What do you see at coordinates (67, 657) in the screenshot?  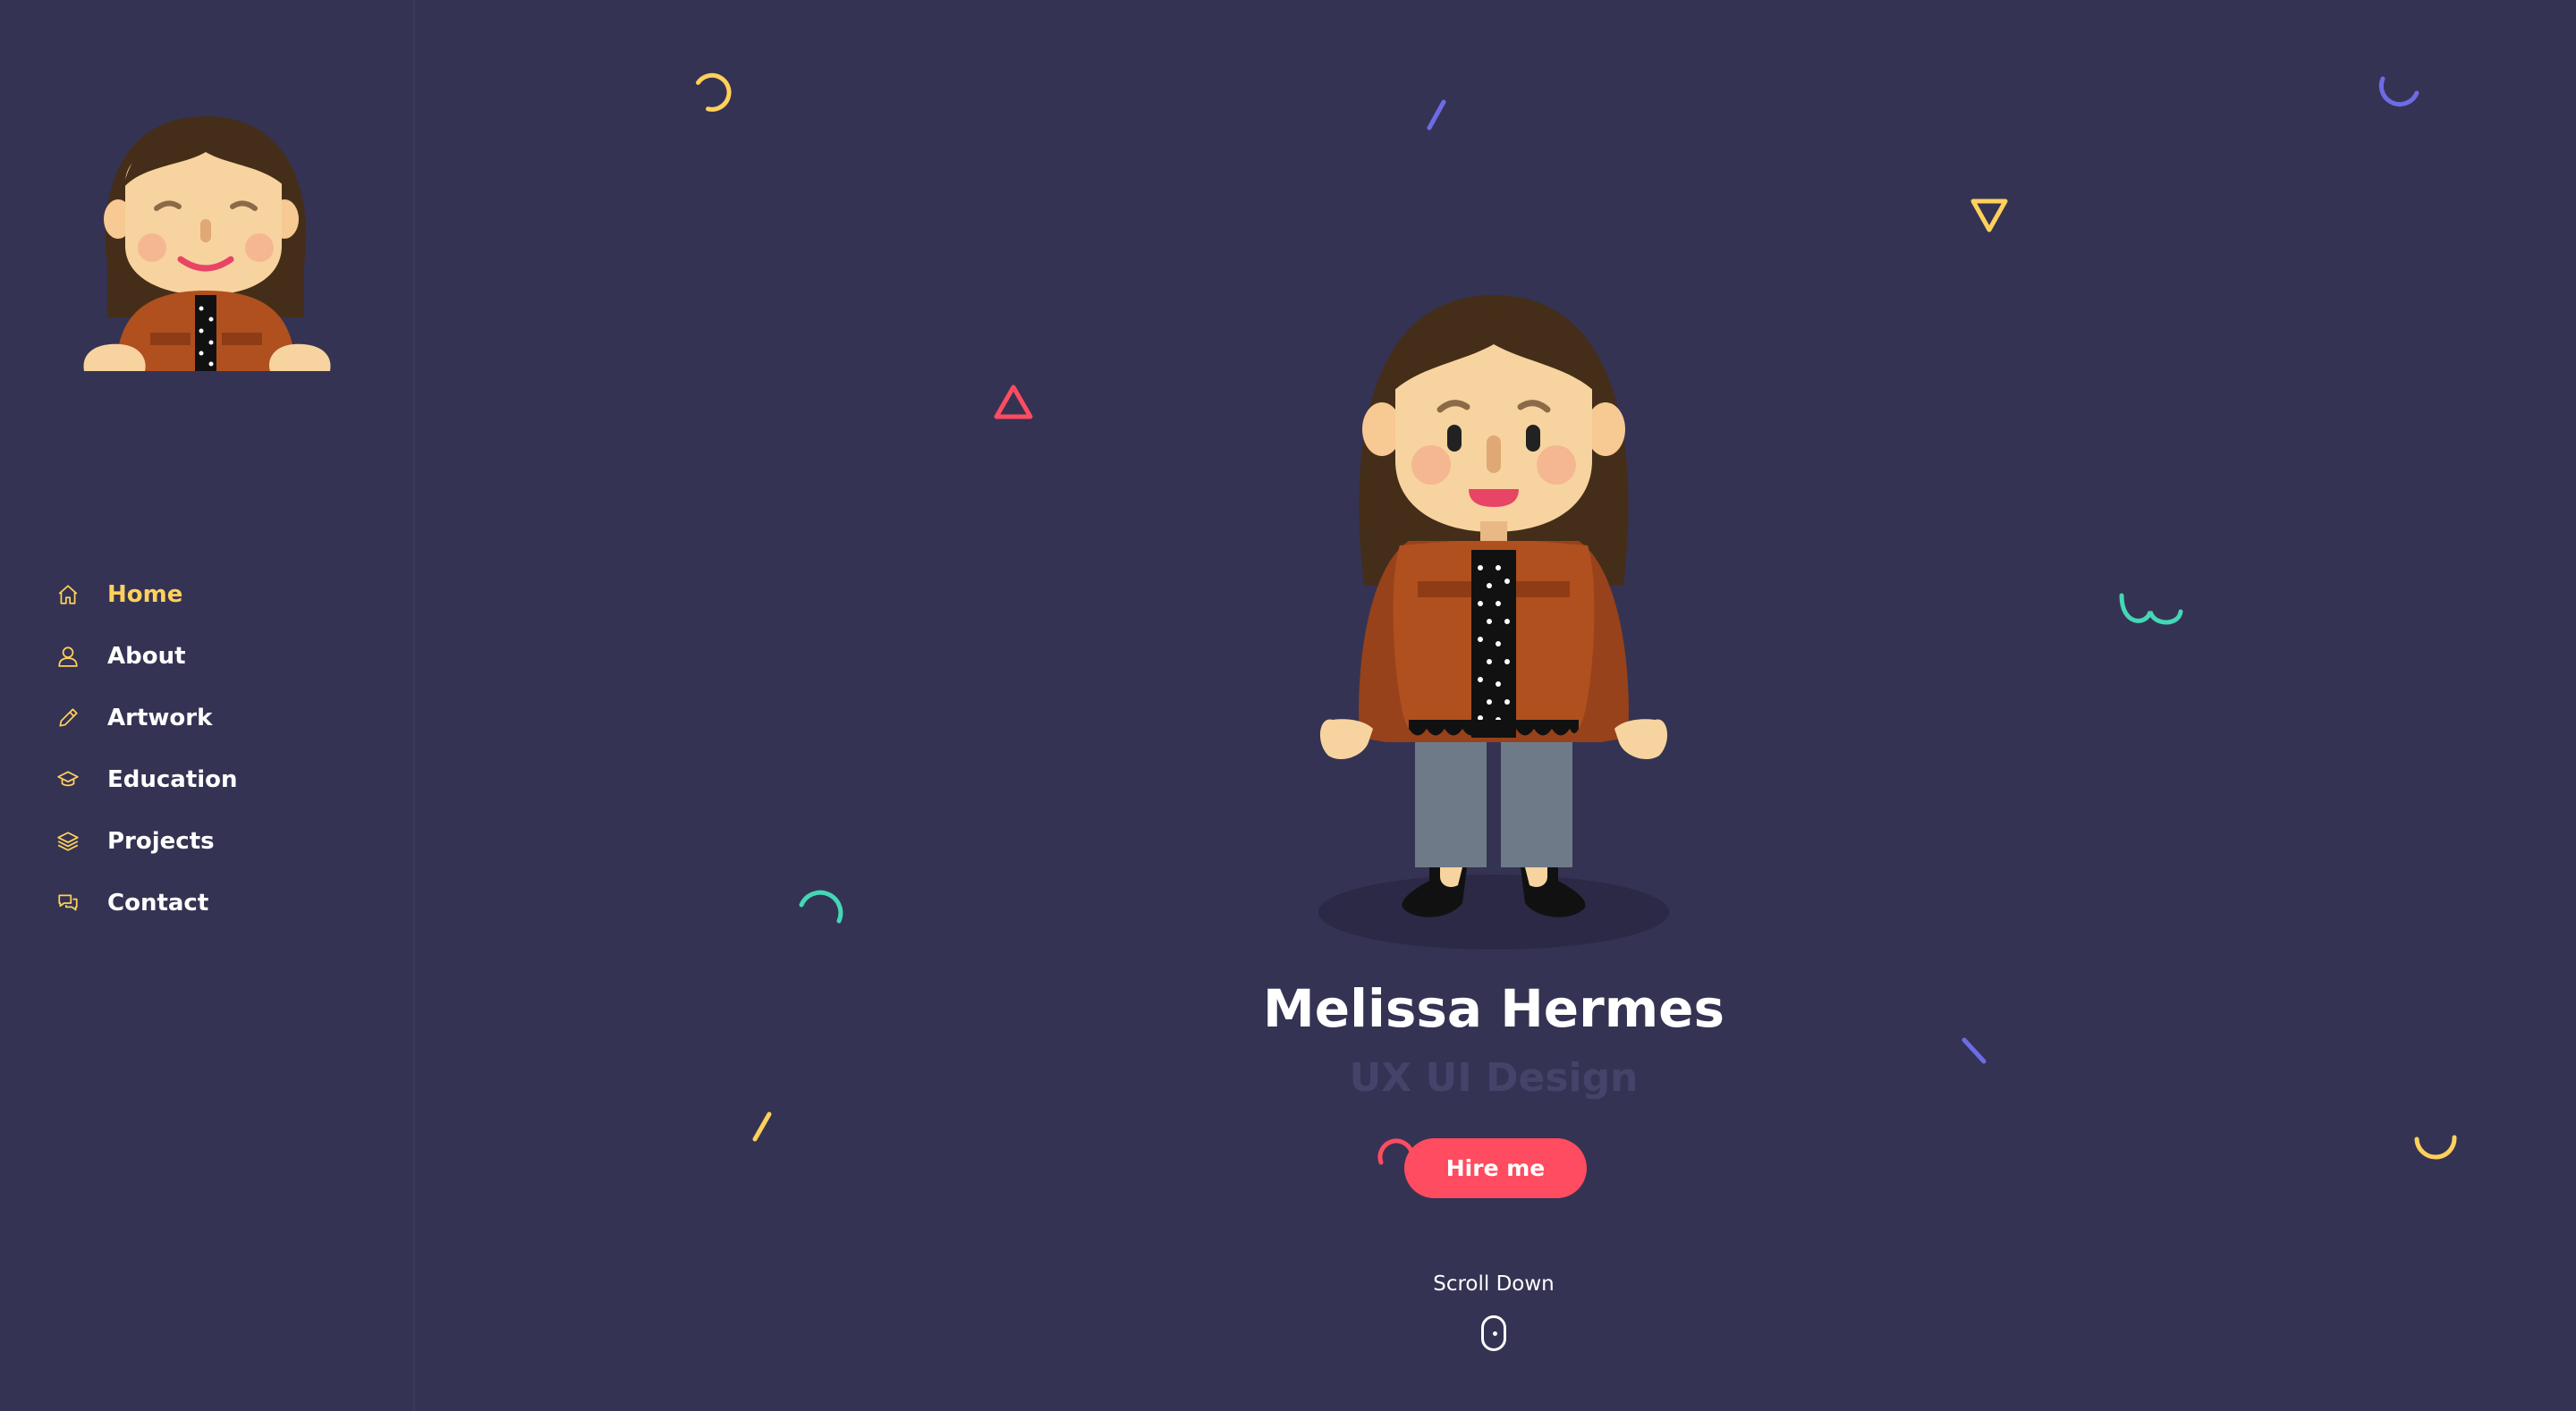 I see `user-icon` at bounding box center [67, 657].